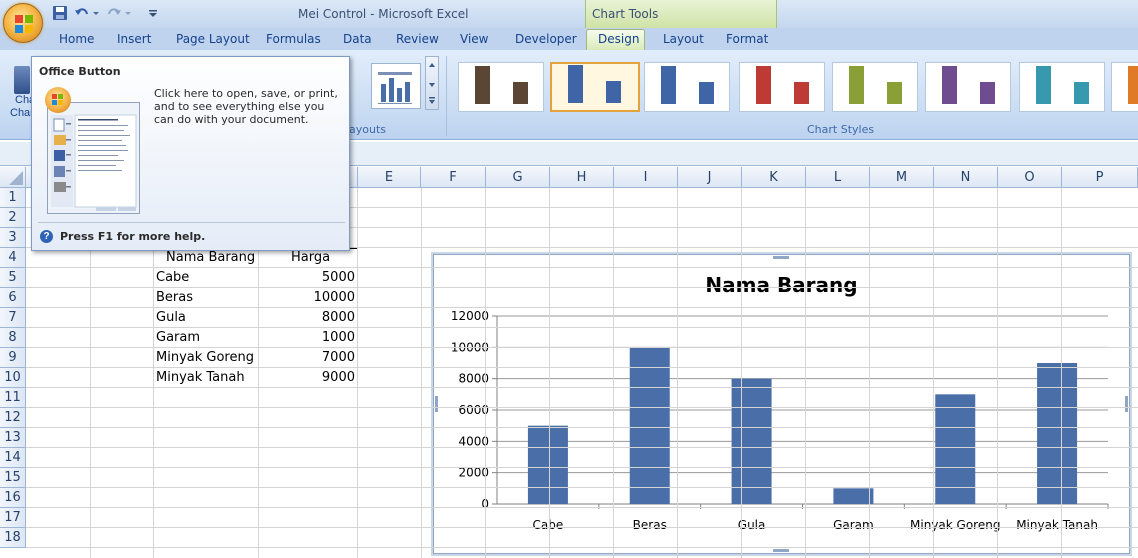 The width and height of the screenshot is (1138, 558). What do you see at coordinates (13, 418) in the screenshot?
I see `row-header-12: 12` at bounding box center [13, 418].